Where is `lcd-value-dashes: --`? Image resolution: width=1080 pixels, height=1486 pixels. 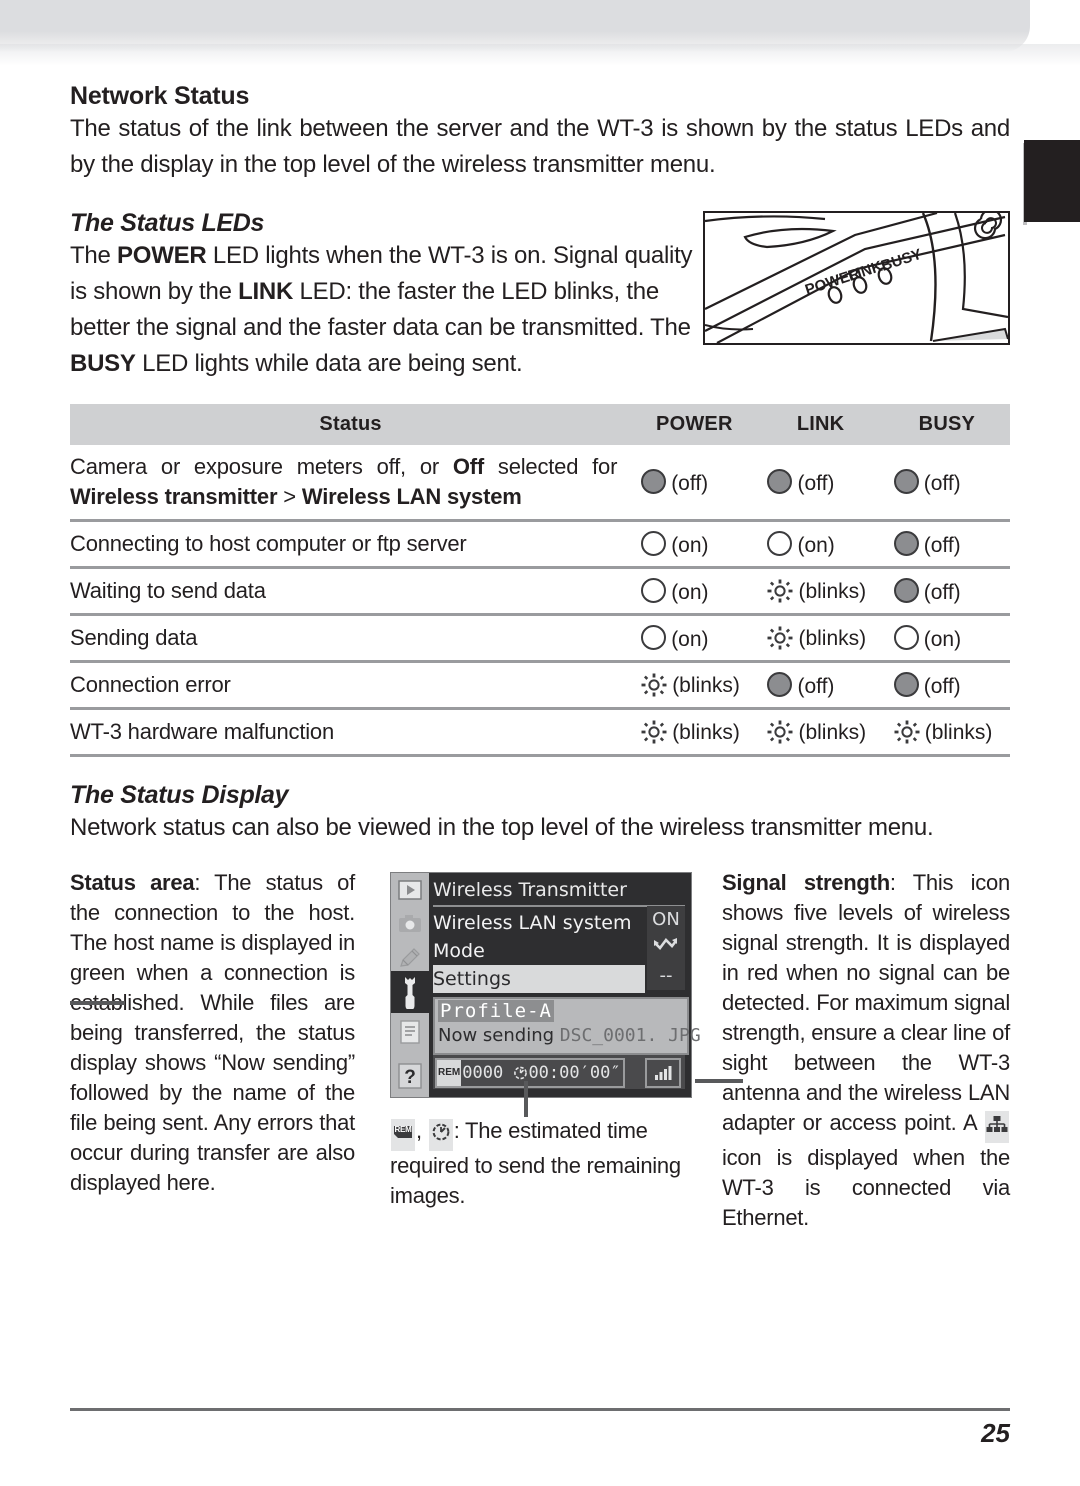
lcd-value-dashes: -- is located at coordinates (666, 975).